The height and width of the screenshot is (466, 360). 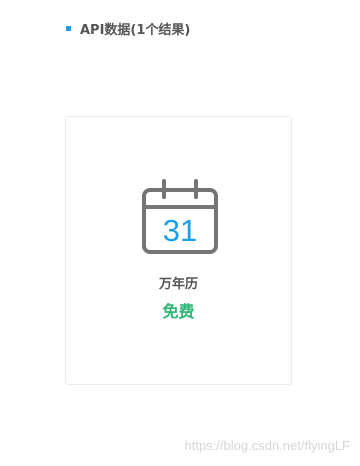 What do you see at coordinates (68, 28) in the screenshot?
I see `section-bullet` at bounding box center [68, 28].